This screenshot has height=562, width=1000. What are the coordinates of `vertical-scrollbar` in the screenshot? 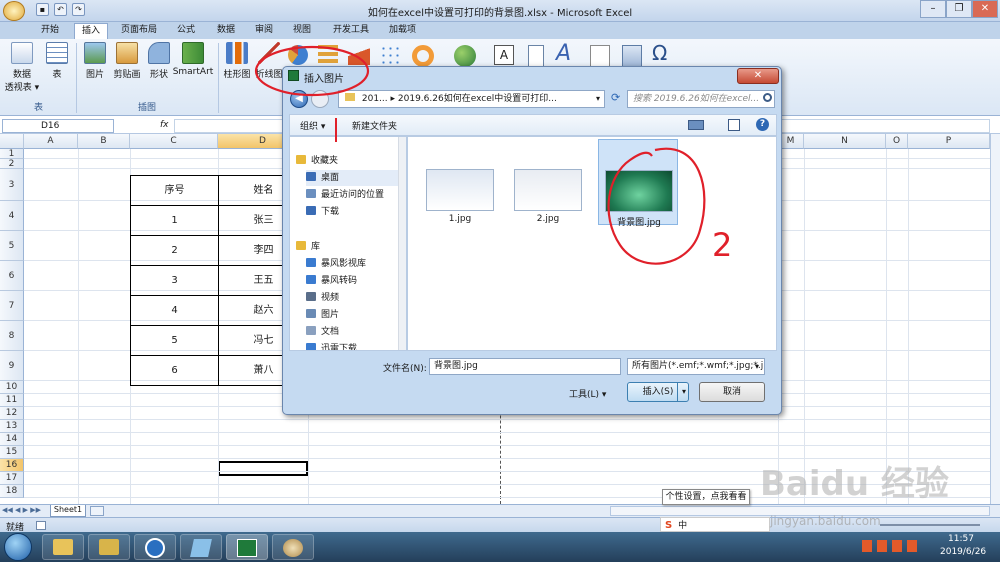 It's located at (995, 319).